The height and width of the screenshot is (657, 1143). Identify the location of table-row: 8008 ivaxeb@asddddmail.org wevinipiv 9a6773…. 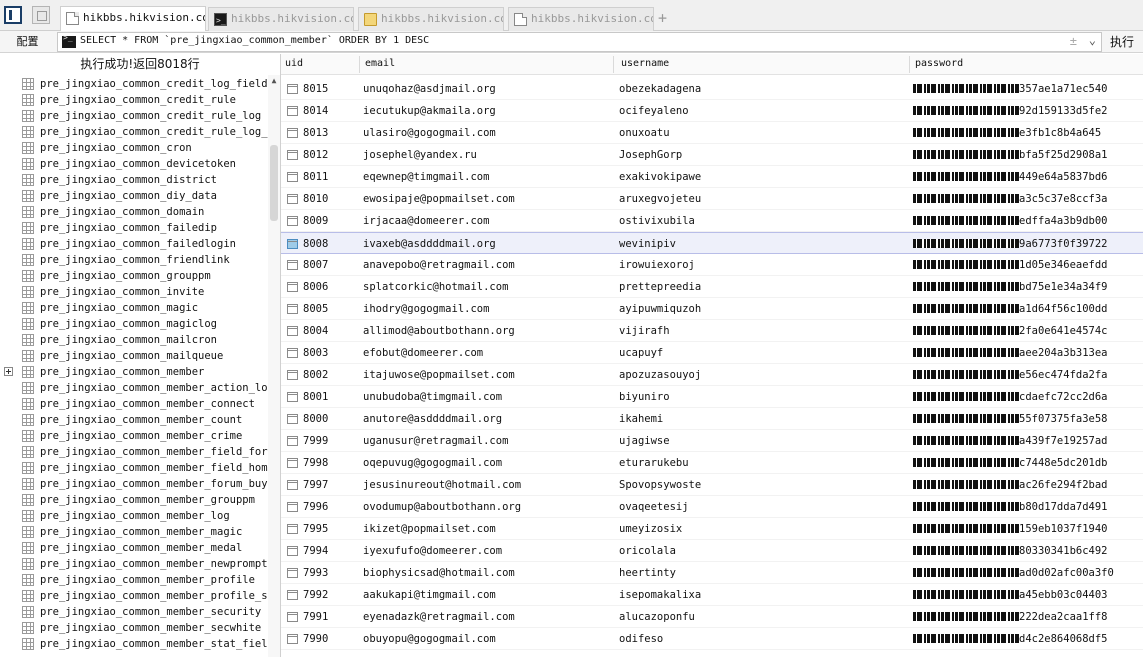
(712, 243).